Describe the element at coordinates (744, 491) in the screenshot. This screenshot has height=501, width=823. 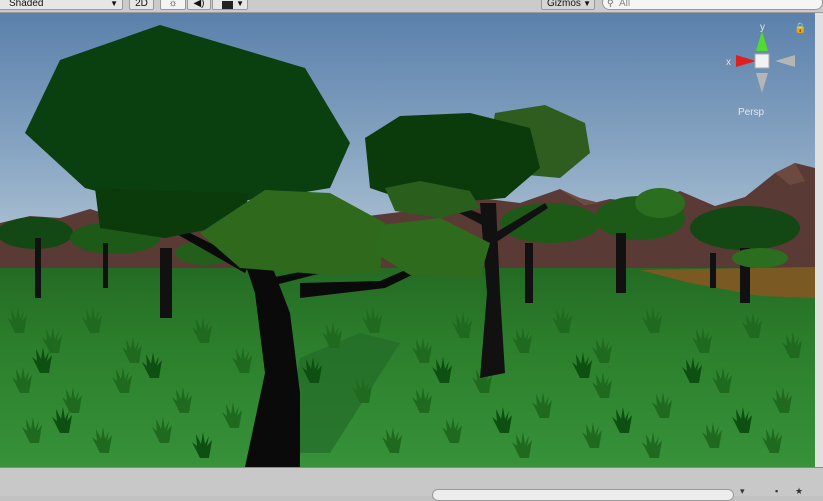
I see `options-icon: ▾` at that location.